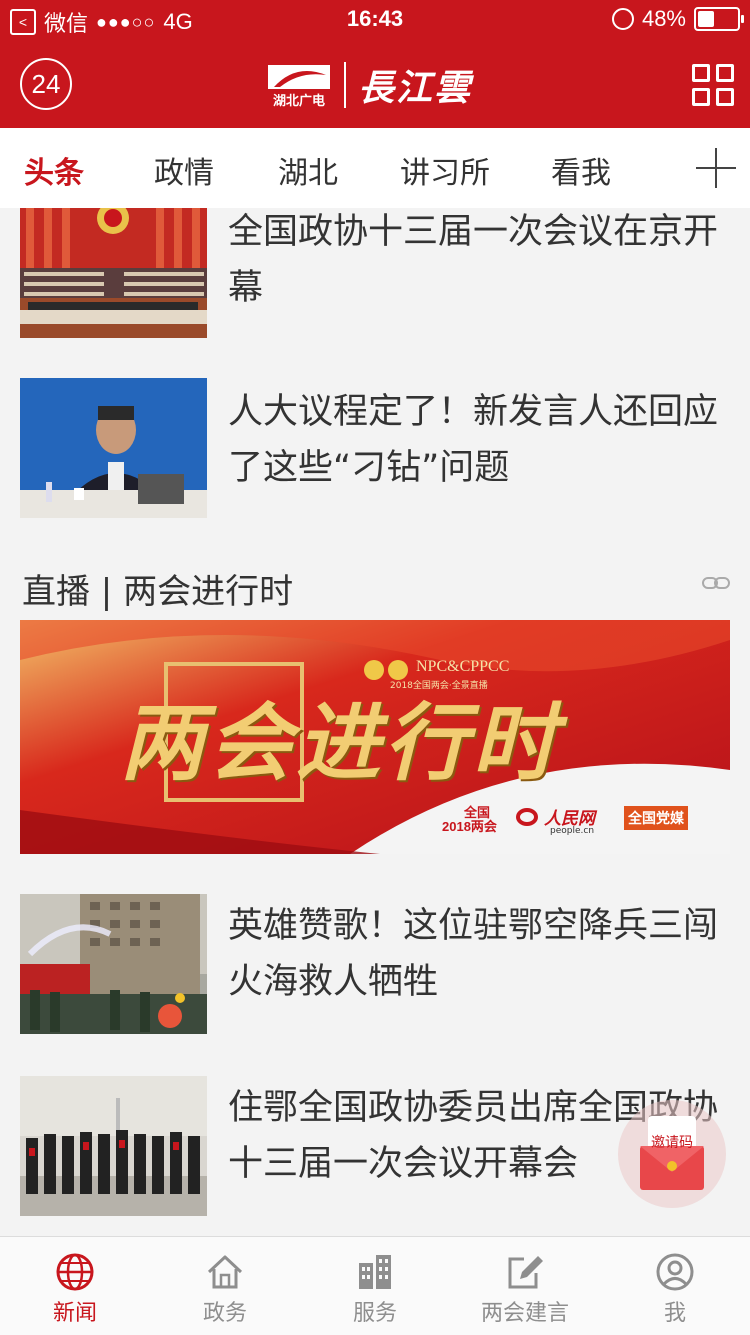 This screenshot has height=1335, width=750. Describe the element at coordinates (375, 168) in the screenshot. I see `channel-tabs: 头条 政情 湖北 讲习所 看我` at that location.